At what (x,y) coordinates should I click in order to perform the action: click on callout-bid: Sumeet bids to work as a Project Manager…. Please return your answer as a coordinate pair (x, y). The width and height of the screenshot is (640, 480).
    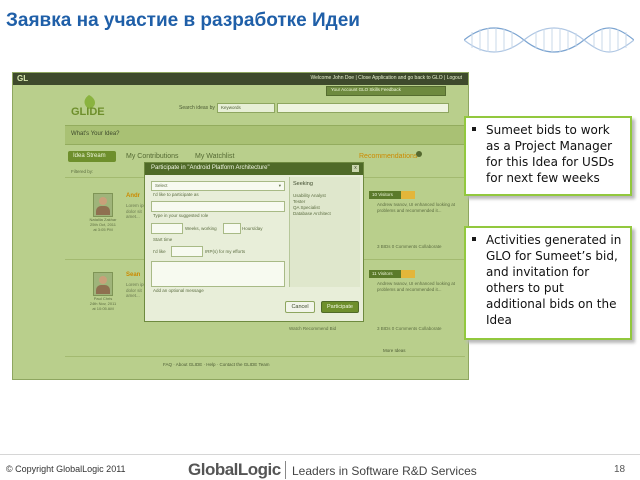
    Looking at the image, I should click on (548, 156).